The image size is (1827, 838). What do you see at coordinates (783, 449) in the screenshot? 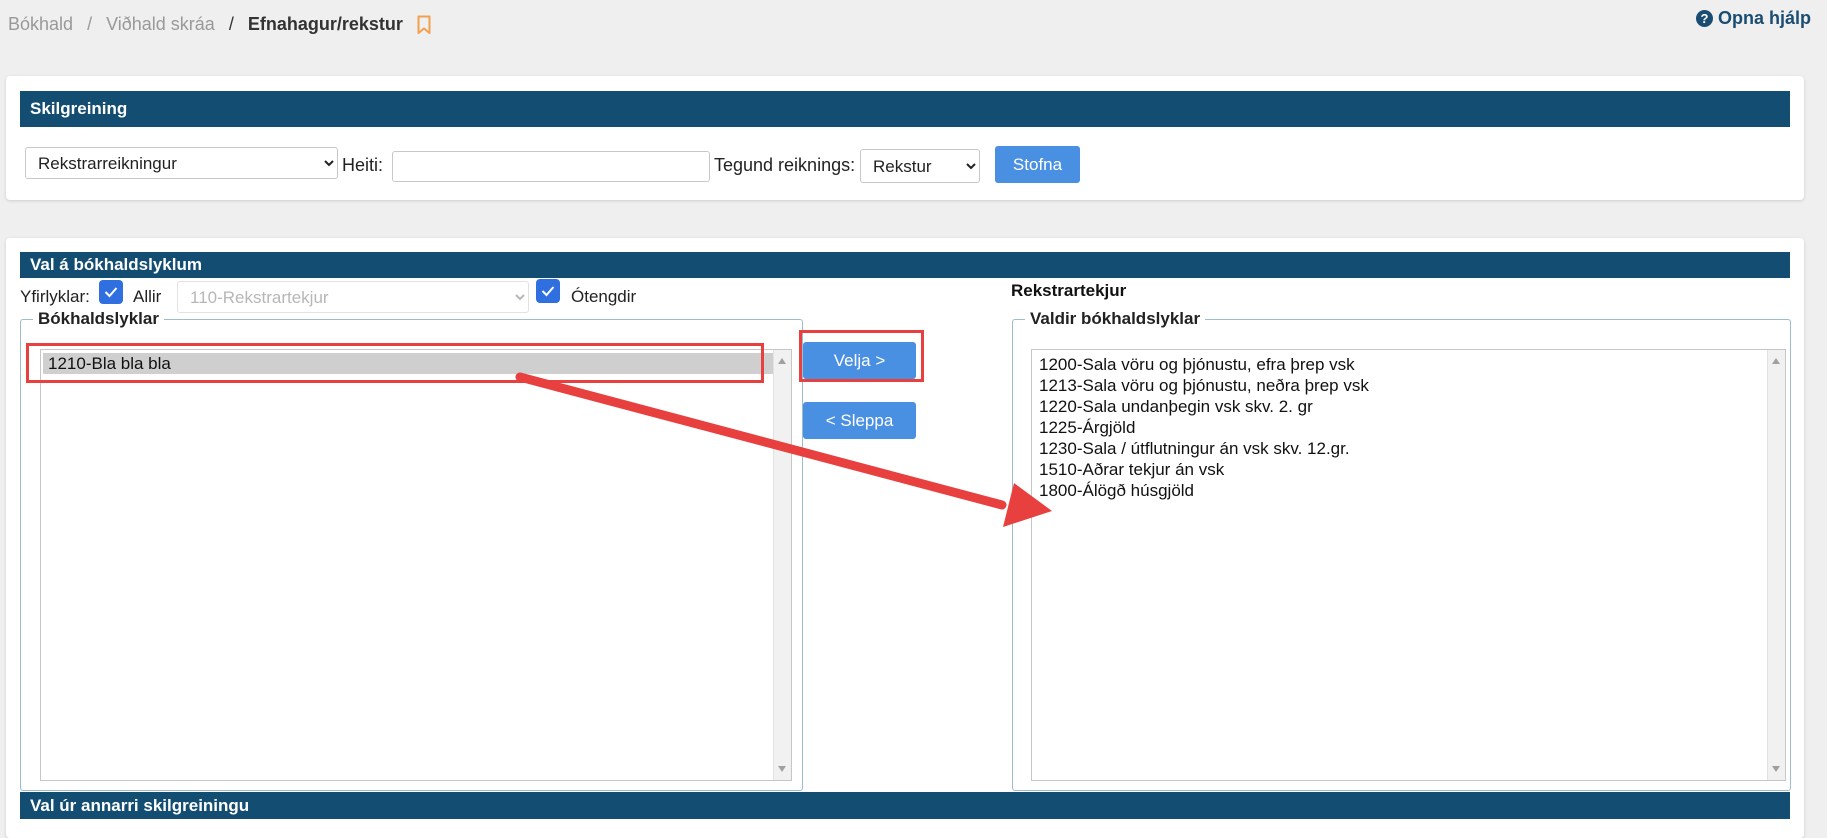
I see `annotation-arrow-icon` at bounding box center [783, 449].